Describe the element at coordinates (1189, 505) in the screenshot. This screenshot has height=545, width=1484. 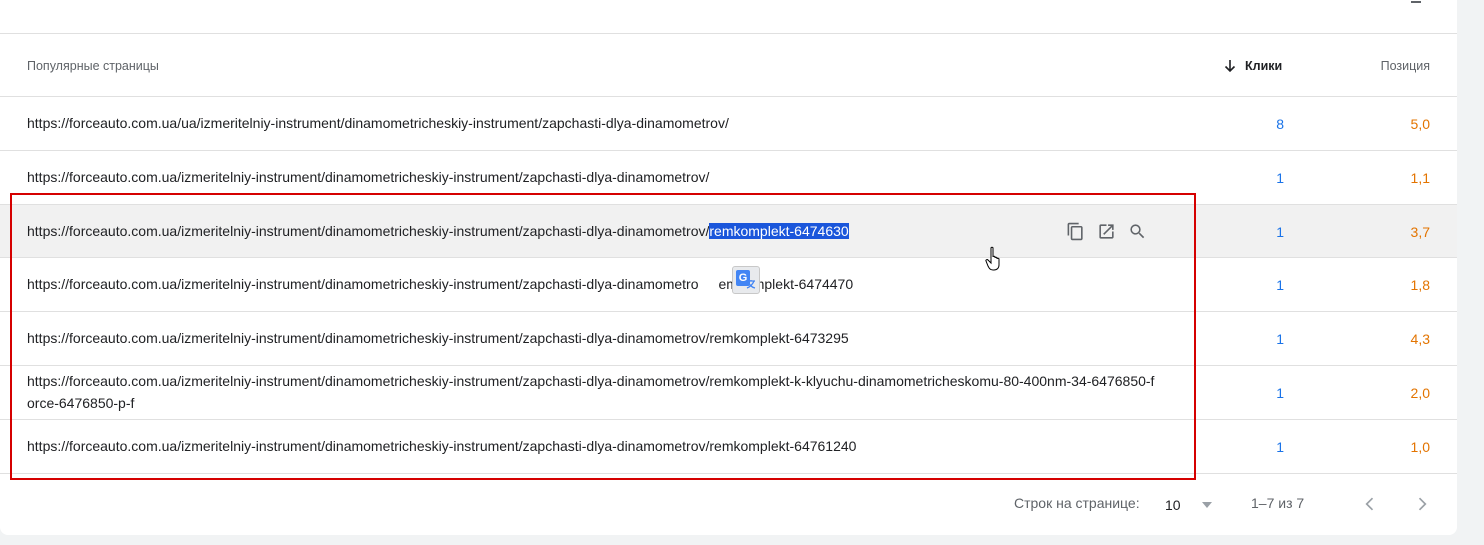
I see `rows-per-page-select: 10` at that location.